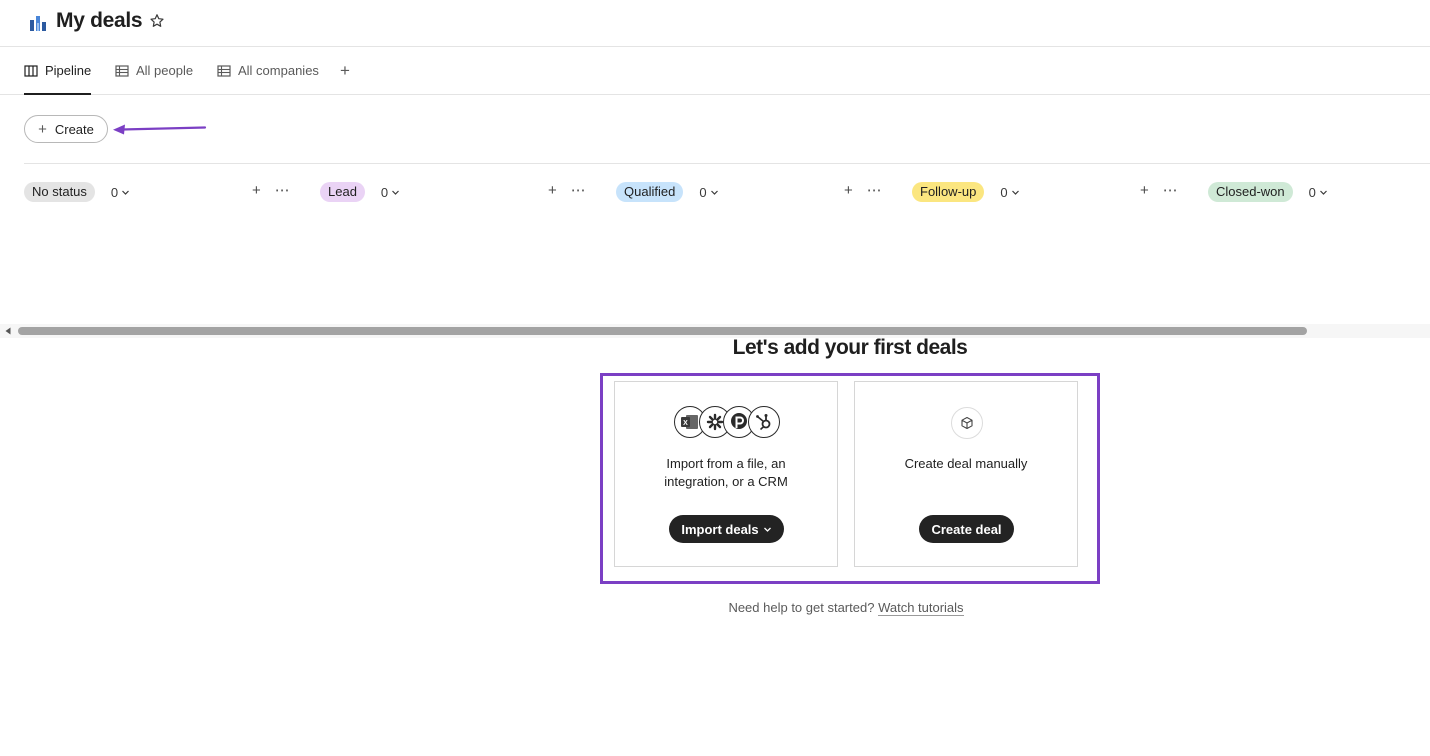 This screenshot has height=756, width=1430. What do you see at coordinates (59, 192) in the screenshot?
I see `status-badge: No status` at bounding box center [59, 192].